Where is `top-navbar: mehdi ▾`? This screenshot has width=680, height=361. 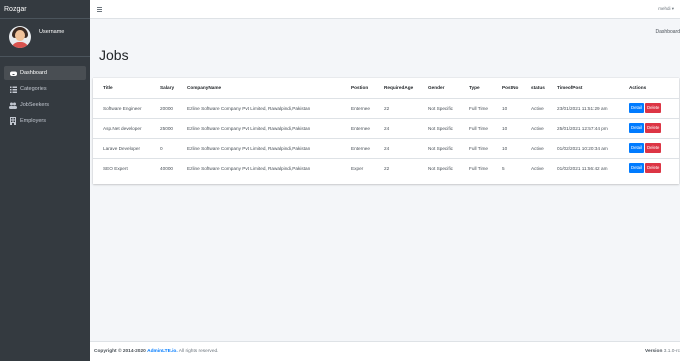
top-navbar: mehdi ▾ is located at coordinates (385, 9).